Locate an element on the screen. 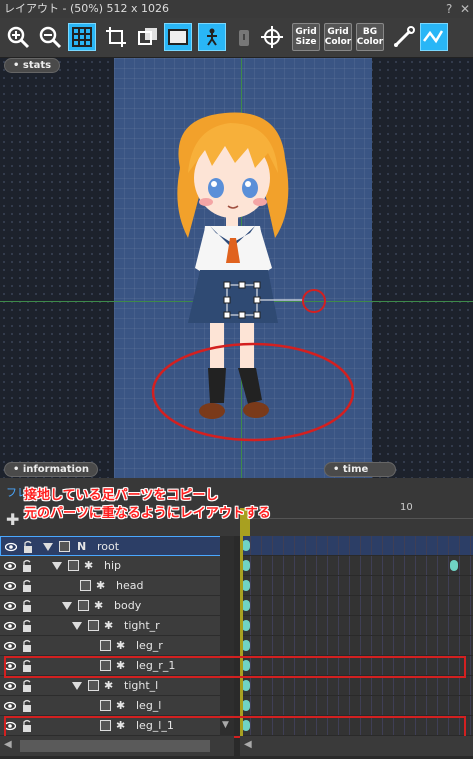 This screenshot has width=473, height=759. layer-button is located at coordinates (148, 37).